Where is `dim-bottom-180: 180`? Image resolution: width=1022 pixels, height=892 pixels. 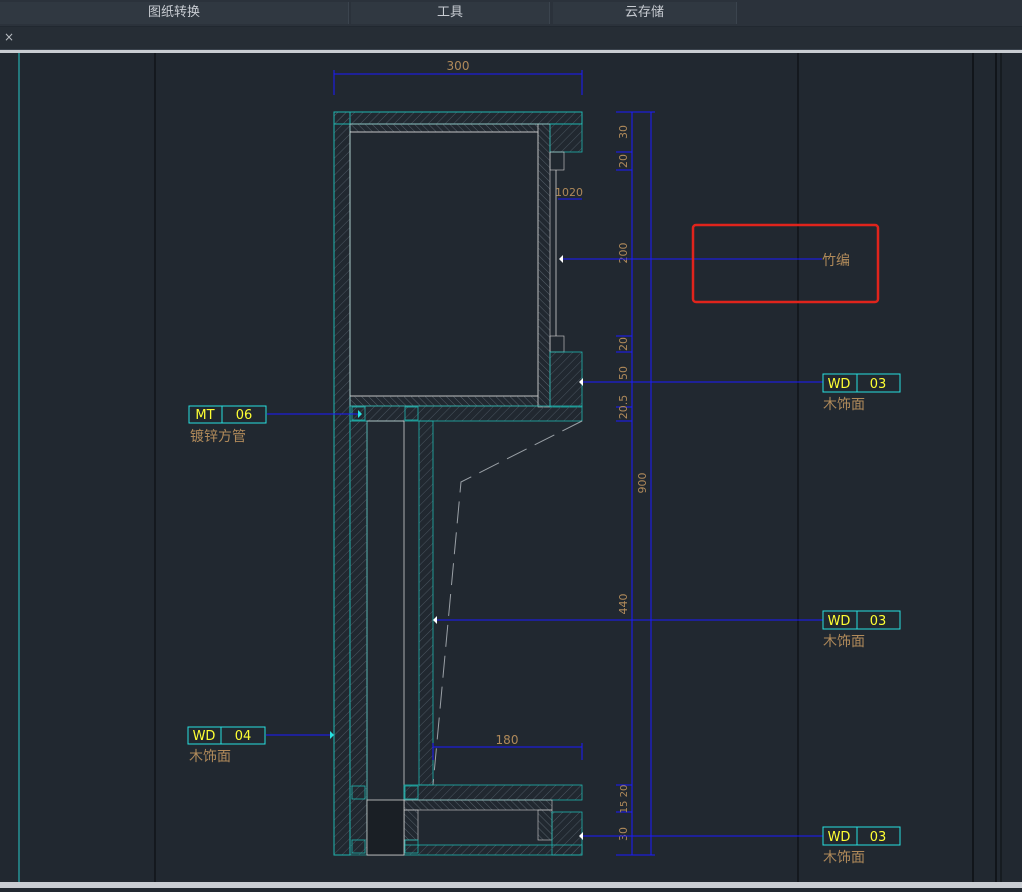 dim-bottom-180: 180 is located at coordinates (507, 740).